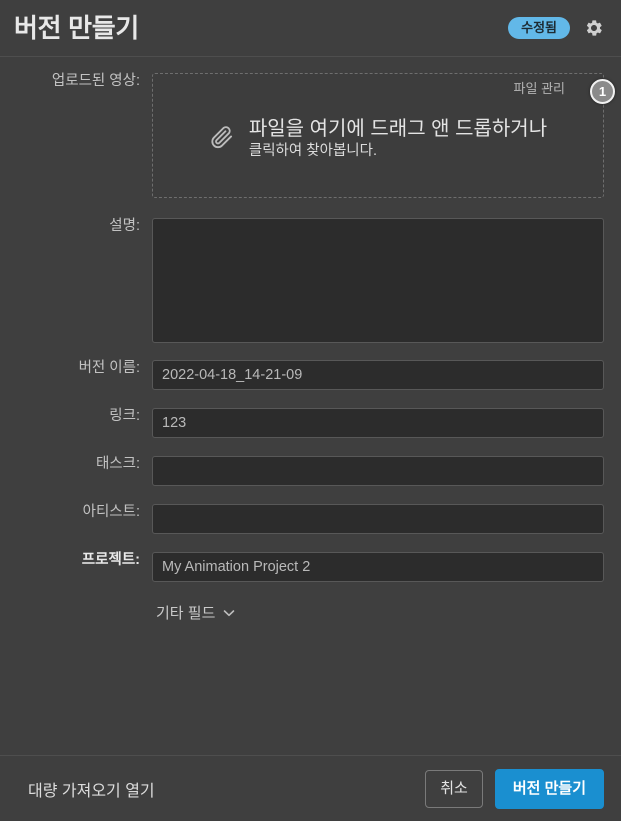  Describe the element at coordinates (124, 226) in the screenshot. I see `description-label: 설명:` at that location.